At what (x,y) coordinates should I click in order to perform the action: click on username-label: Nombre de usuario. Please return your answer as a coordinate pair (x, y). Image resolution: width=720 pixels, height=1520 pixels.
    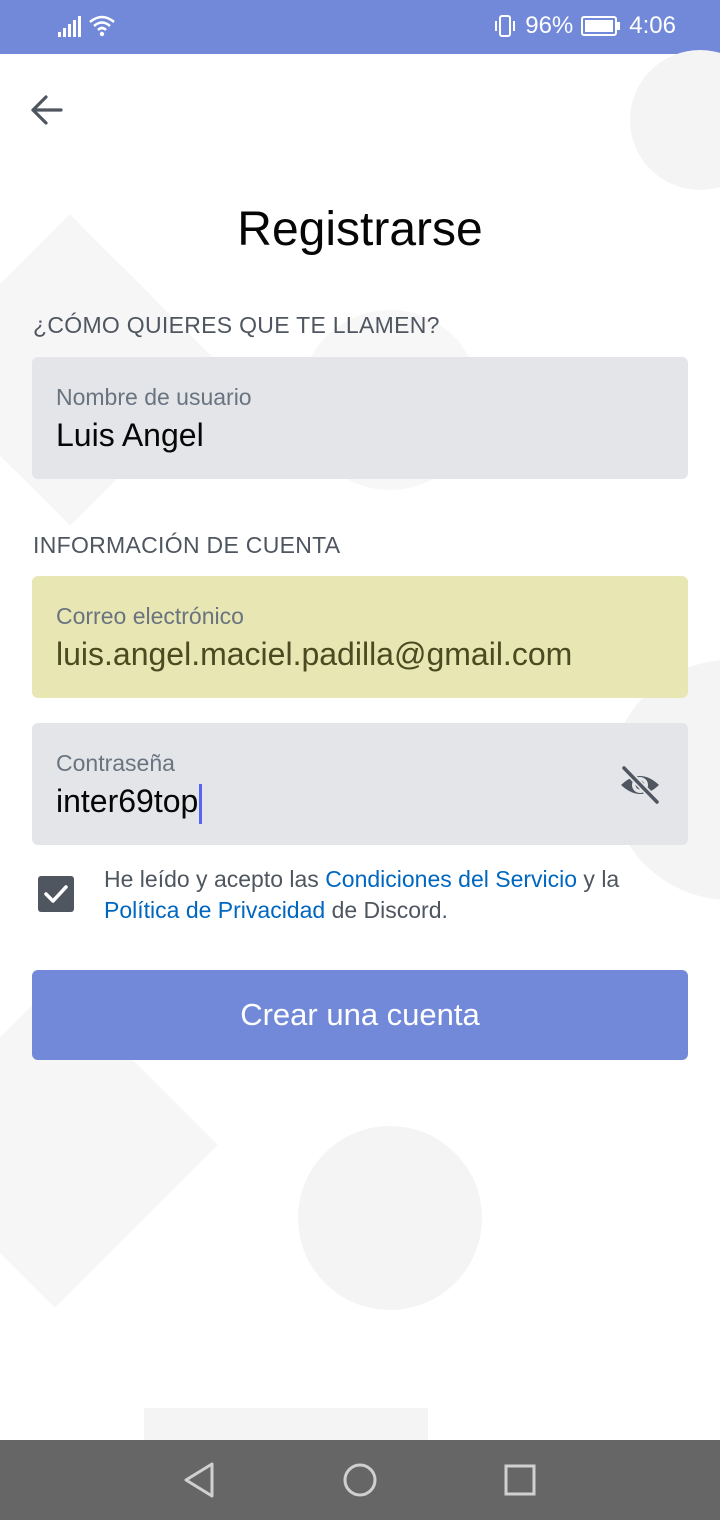
    Looking at the image, I should click on (154, 397).